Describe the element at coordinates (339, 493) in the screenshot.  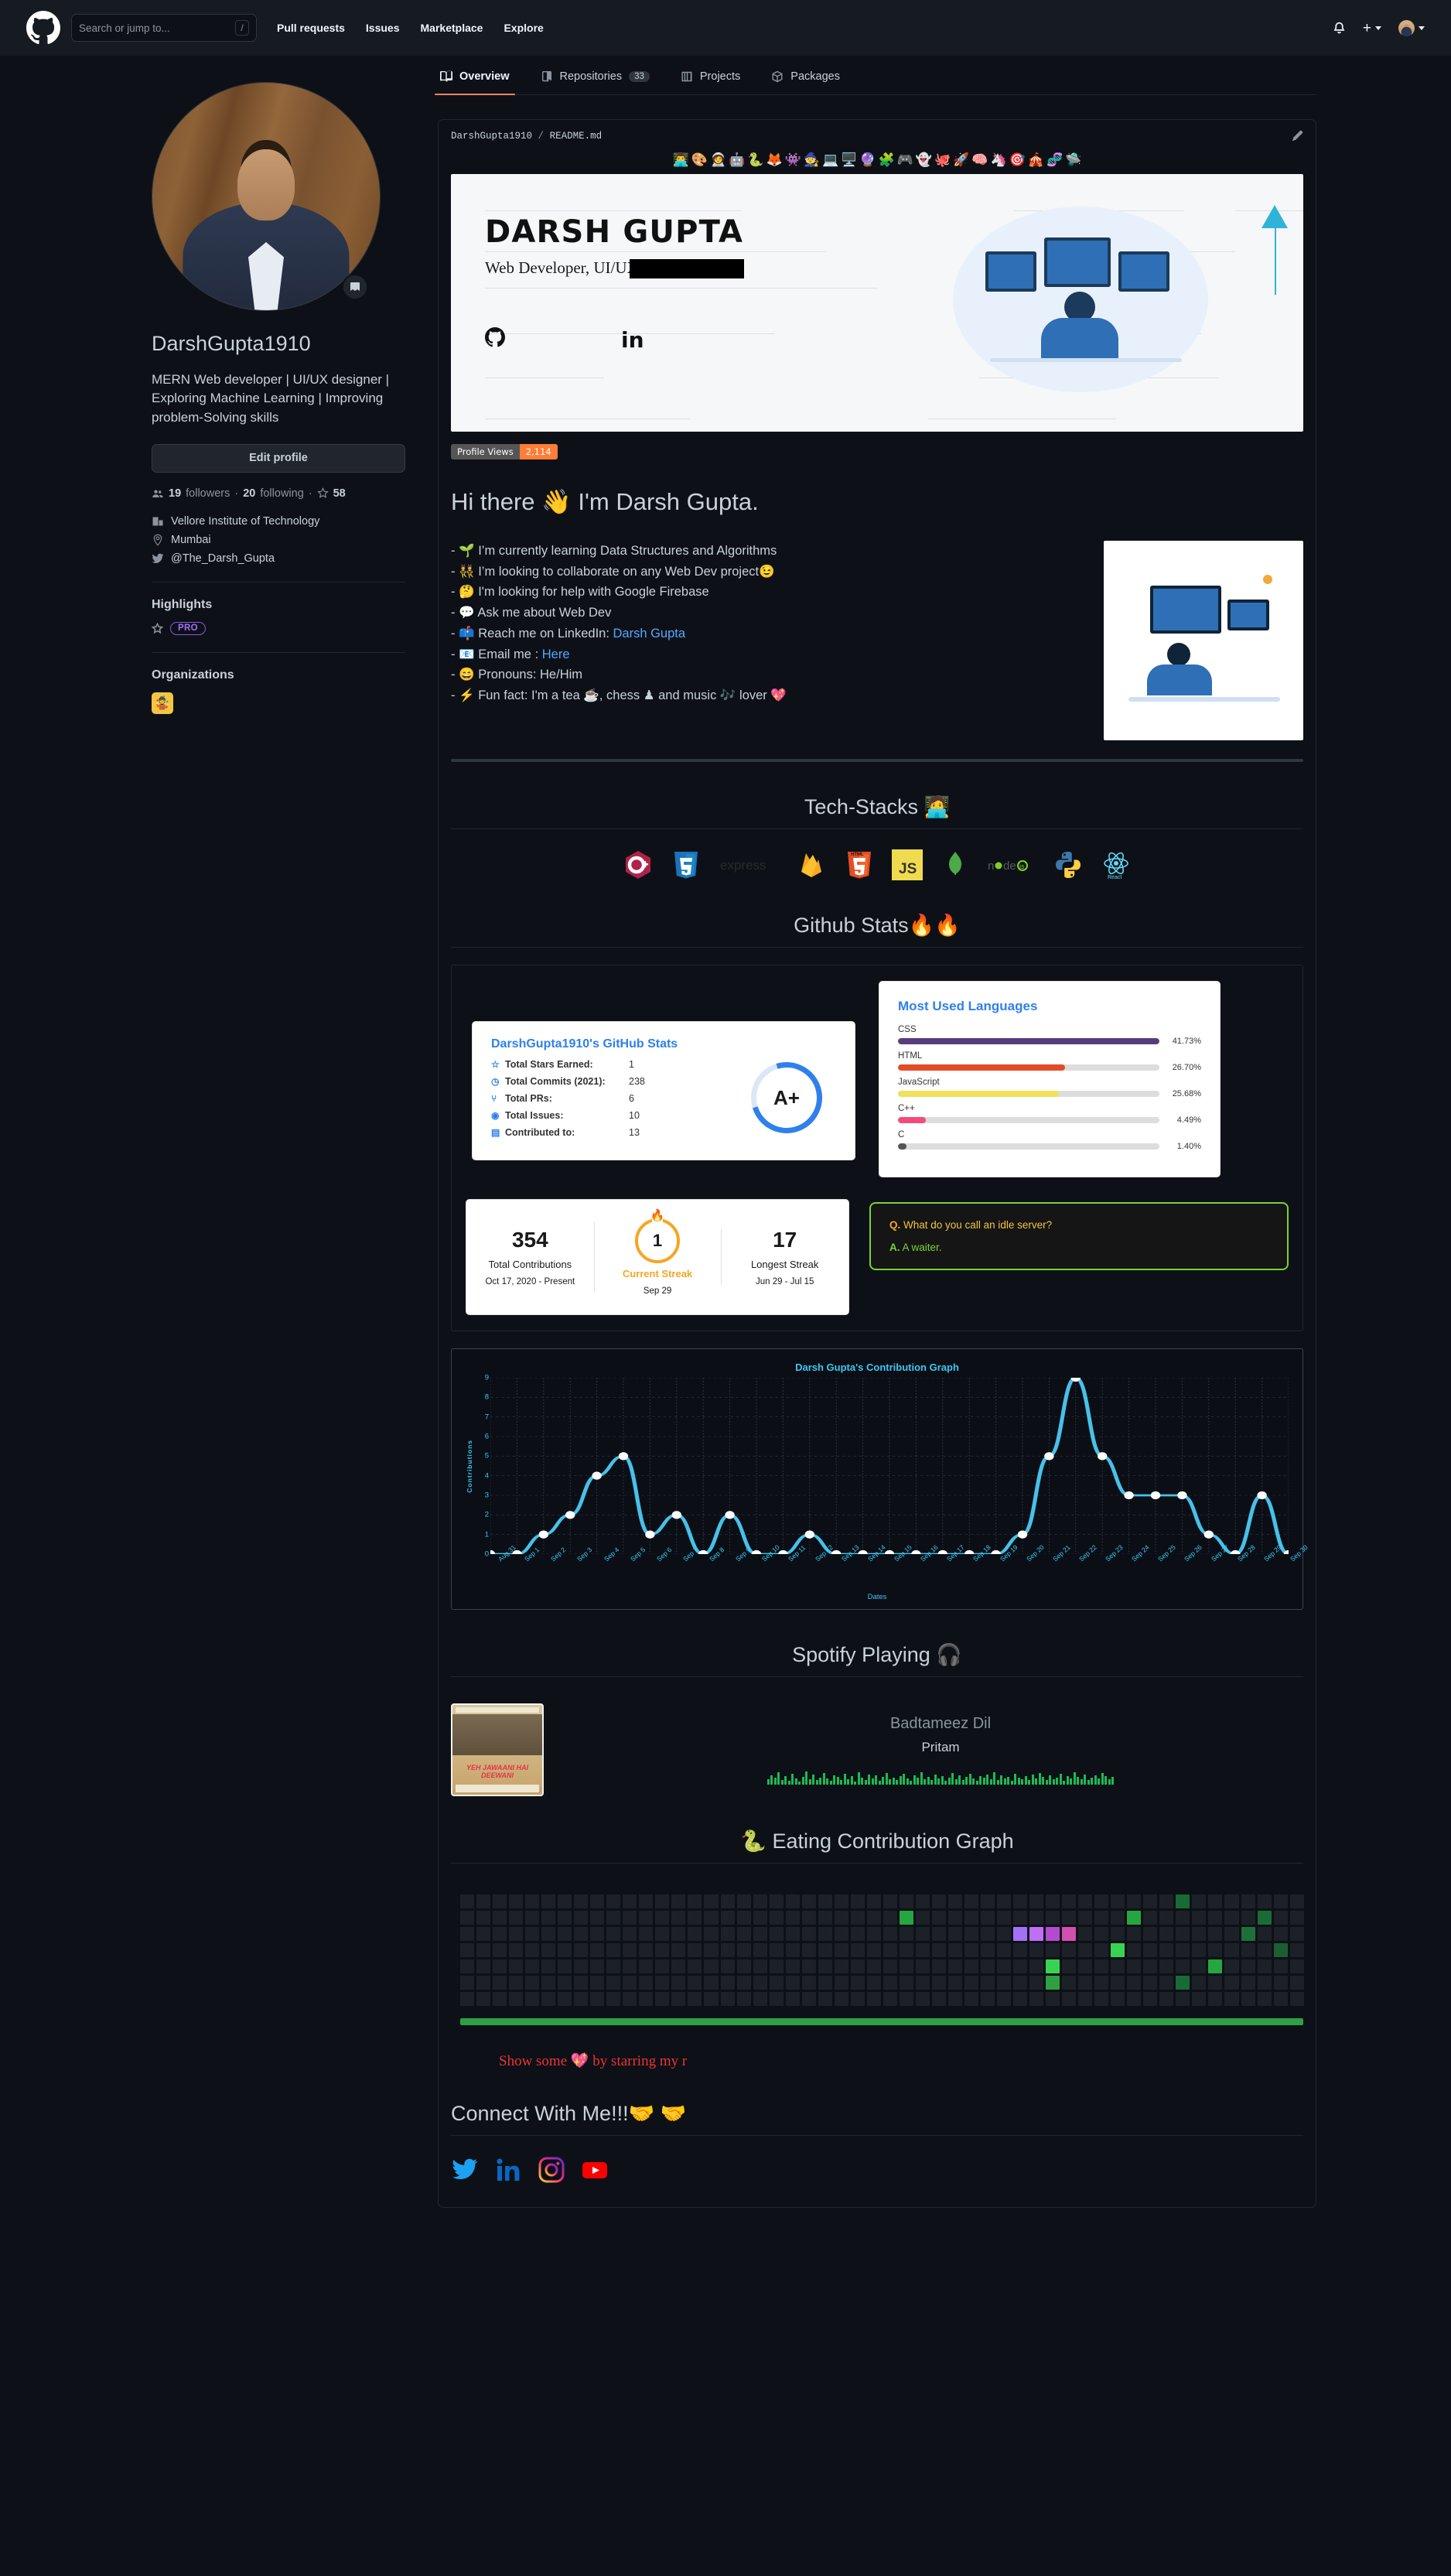
I see `stars-count: 58` at that location.